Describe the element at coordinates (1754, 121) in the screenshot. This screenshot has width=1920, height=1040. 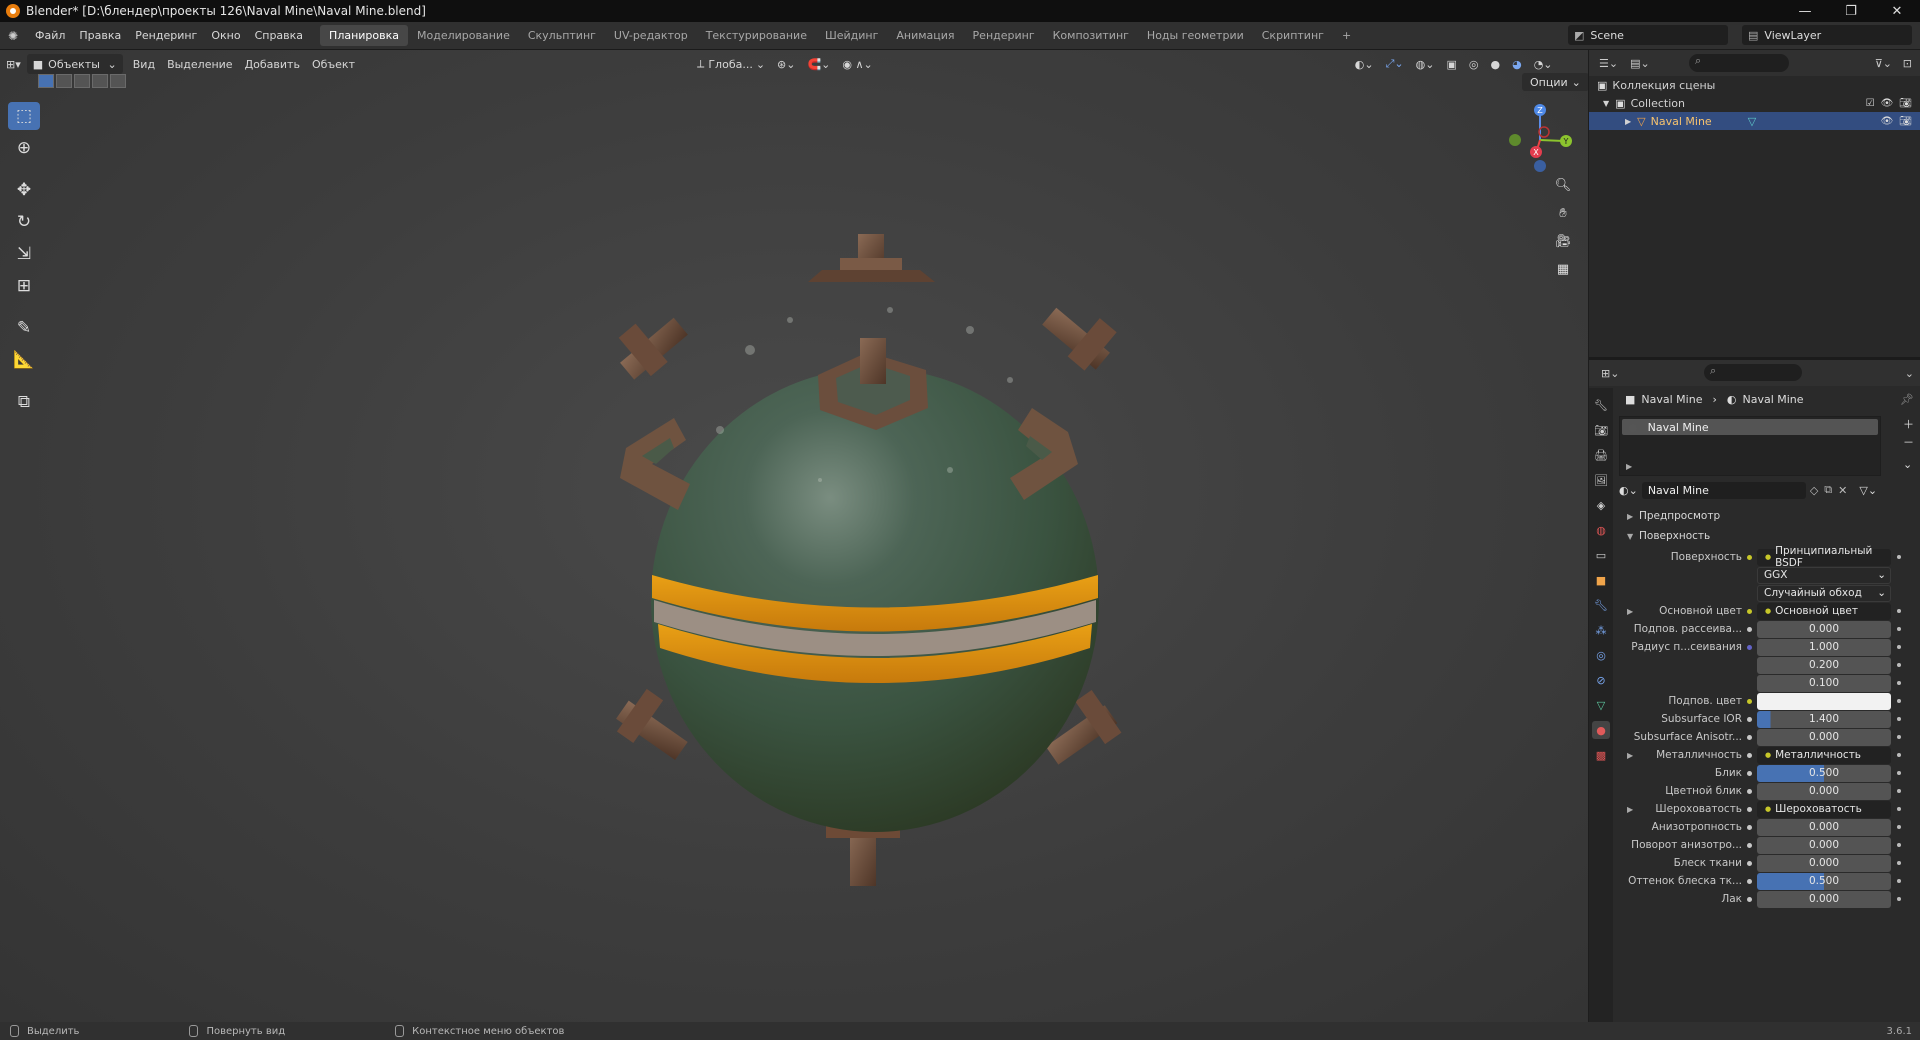
I see `naval-mine-row: ▶ ▽ Naval Mine ▽ 👁︎ 📷︎` at that location.